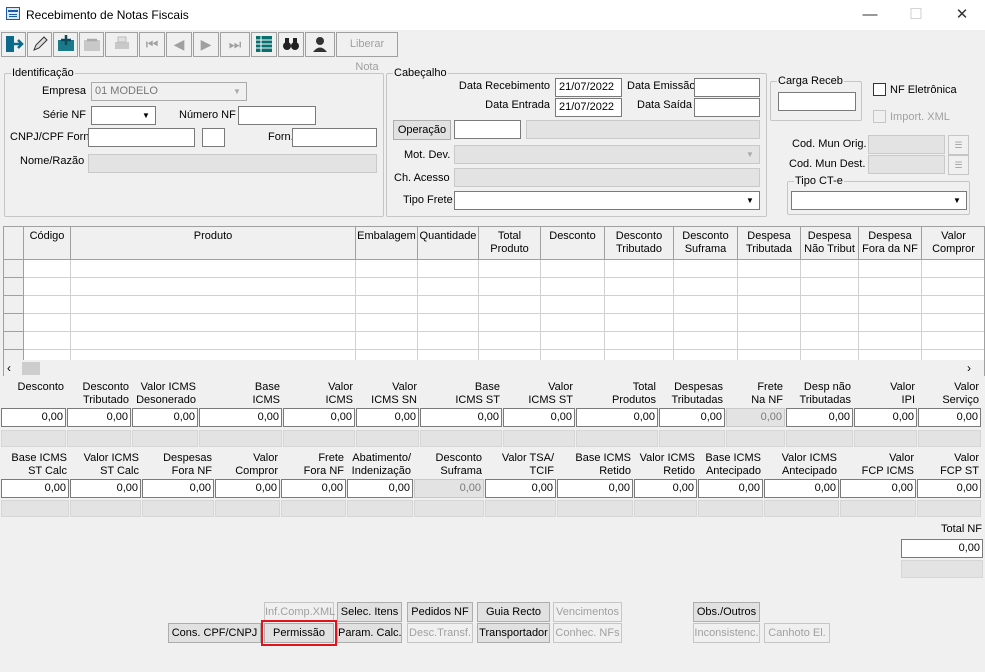 This screenshot has width=985, height=672. I want to click on cod-mun-orig-input, so click(906, 144).